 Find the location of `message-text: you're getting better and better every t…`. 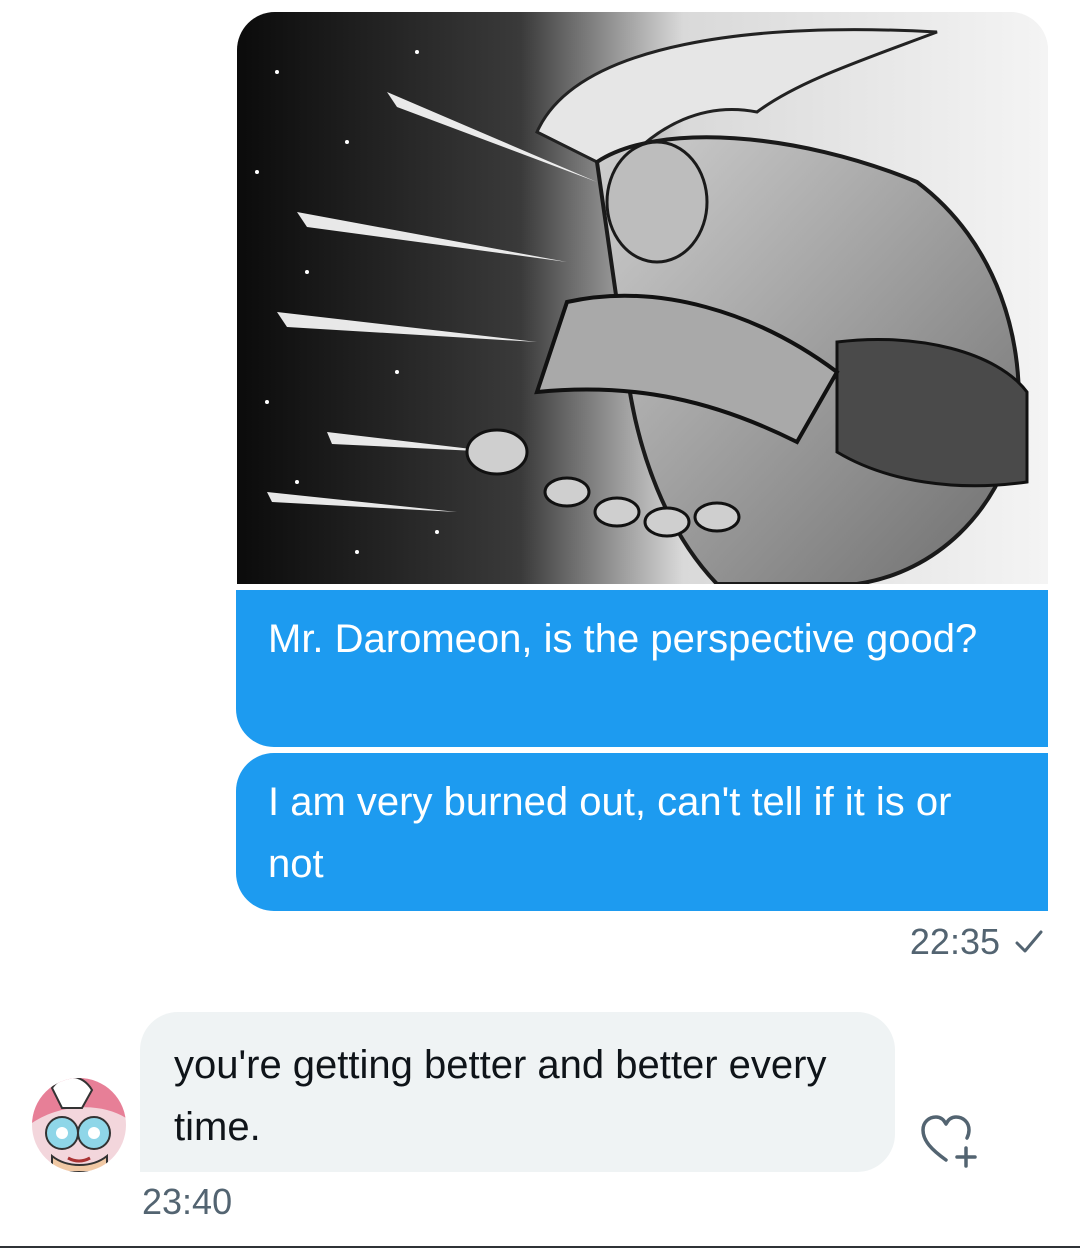

message-text: you're getting better and better every t… is located at coordinates (500, 1096).